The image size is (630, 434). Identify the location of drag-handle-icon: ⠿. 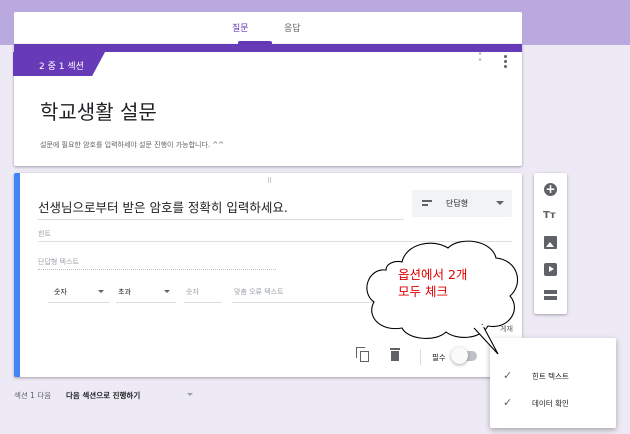
(270, 181).